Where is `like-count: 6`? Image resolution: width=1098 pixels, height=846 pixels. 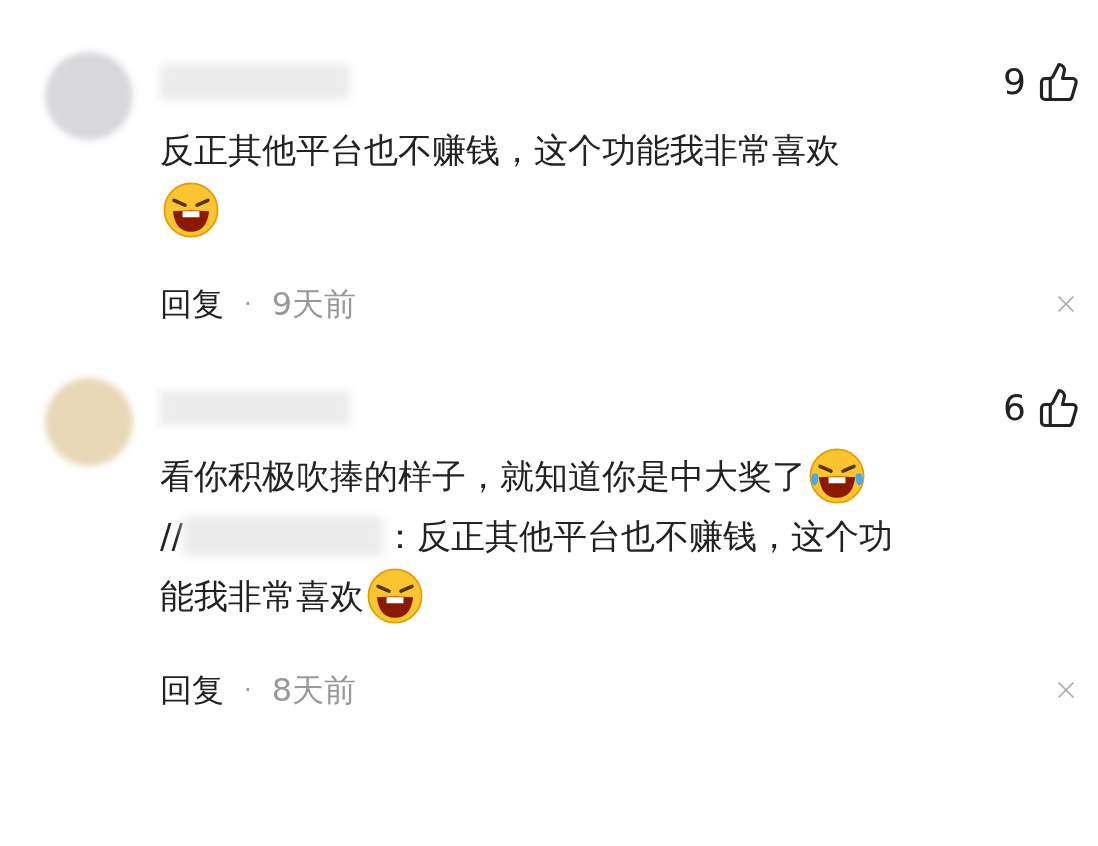 like-count: 6 is located at coordinates (1014, 408).